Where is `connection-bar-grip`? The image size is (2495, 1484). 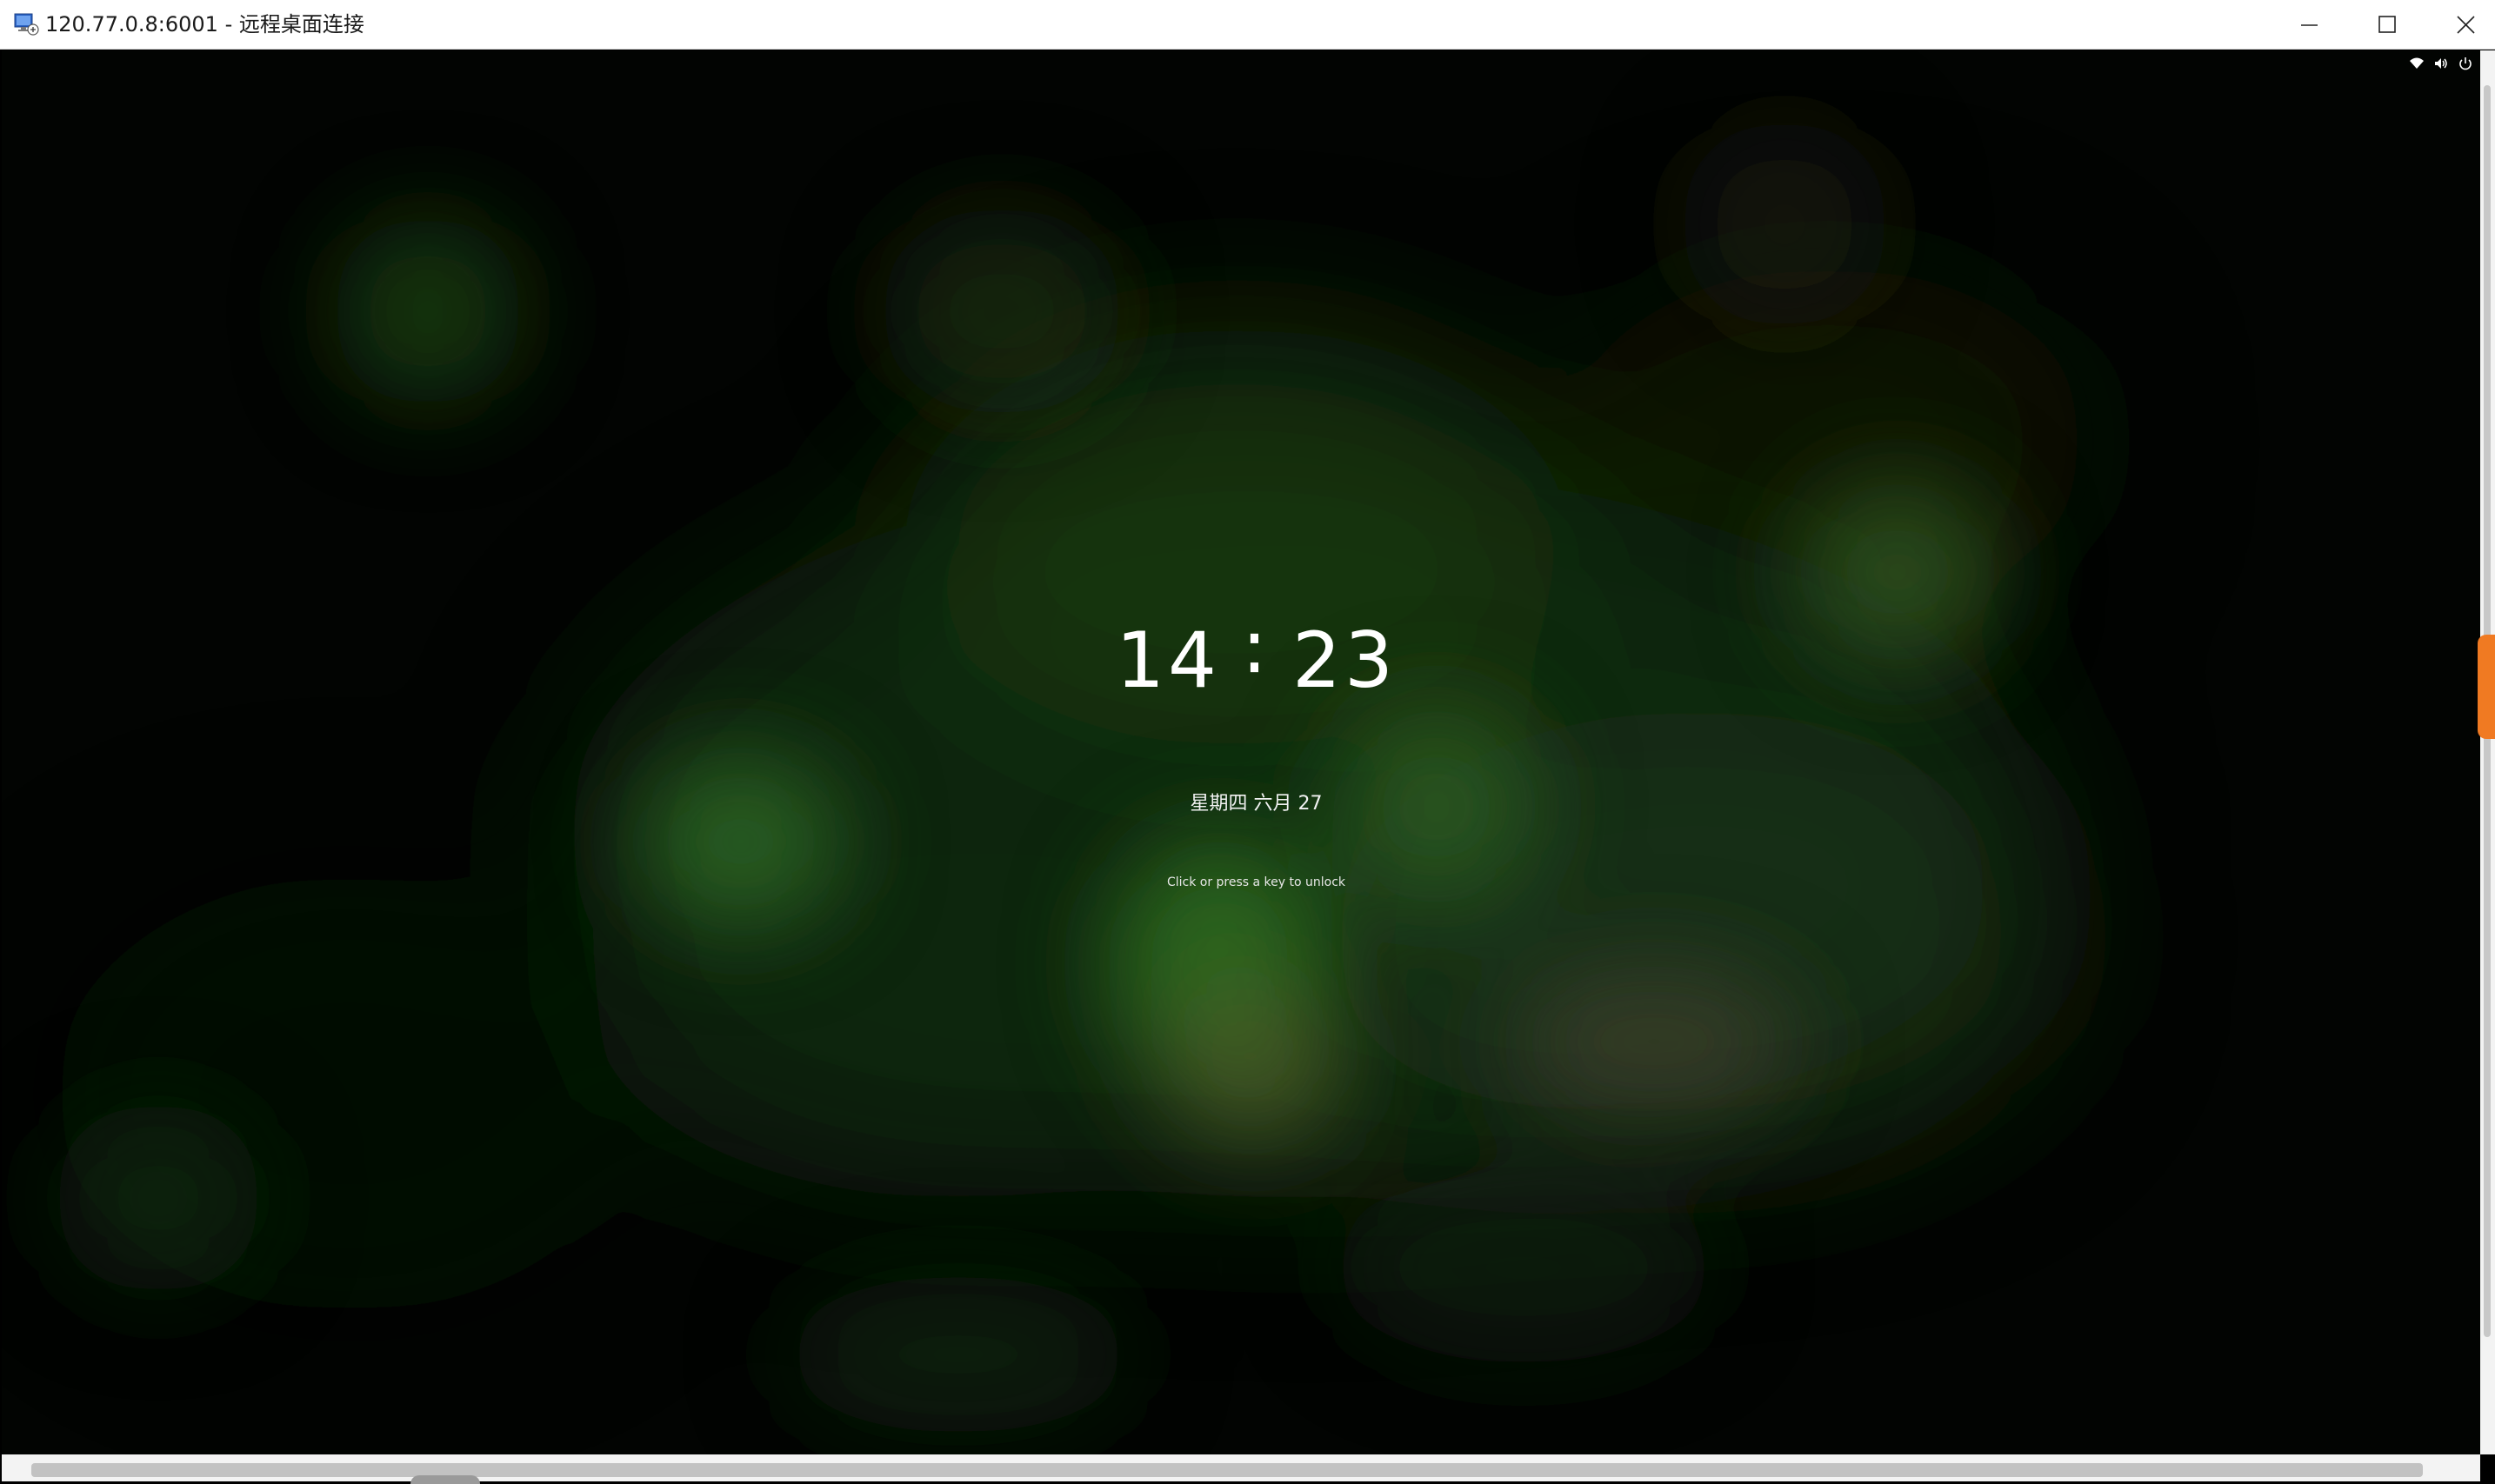 connection-bar-grip is located at coordinates (445, 1479).